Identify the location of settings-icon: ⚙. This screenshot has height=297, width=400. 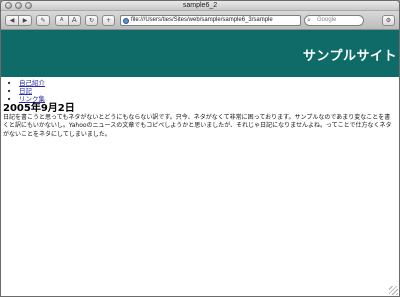
(388, 20).